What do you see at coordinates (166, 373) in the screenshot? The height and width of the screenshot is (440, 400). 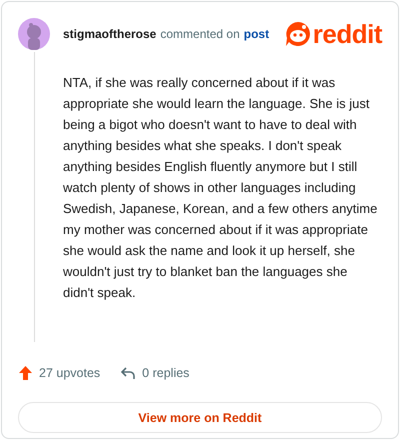 I see `reply-count: 0 replies` at bounding box center [166, 373].